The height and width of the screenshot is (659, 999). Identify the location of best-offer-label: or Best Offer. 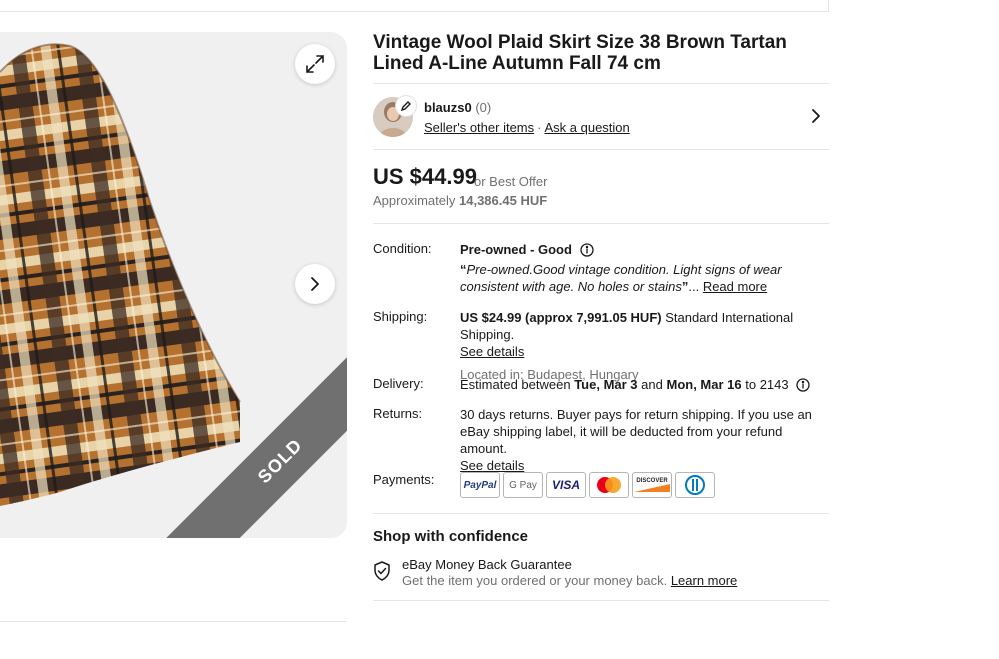
(511, 181).